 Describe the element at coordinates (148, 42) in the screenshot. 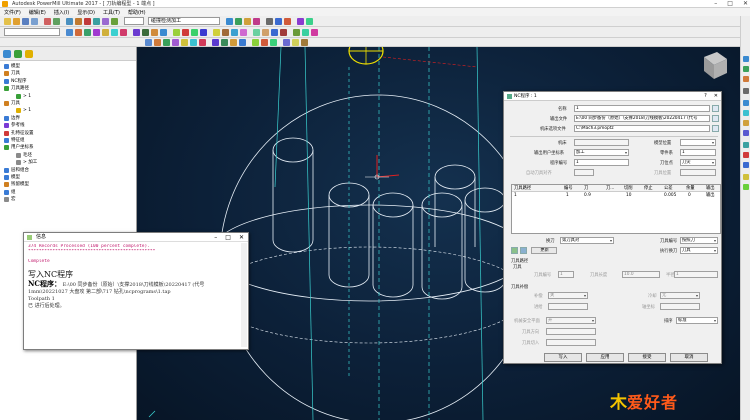

I see `view-icon-a` at that location.